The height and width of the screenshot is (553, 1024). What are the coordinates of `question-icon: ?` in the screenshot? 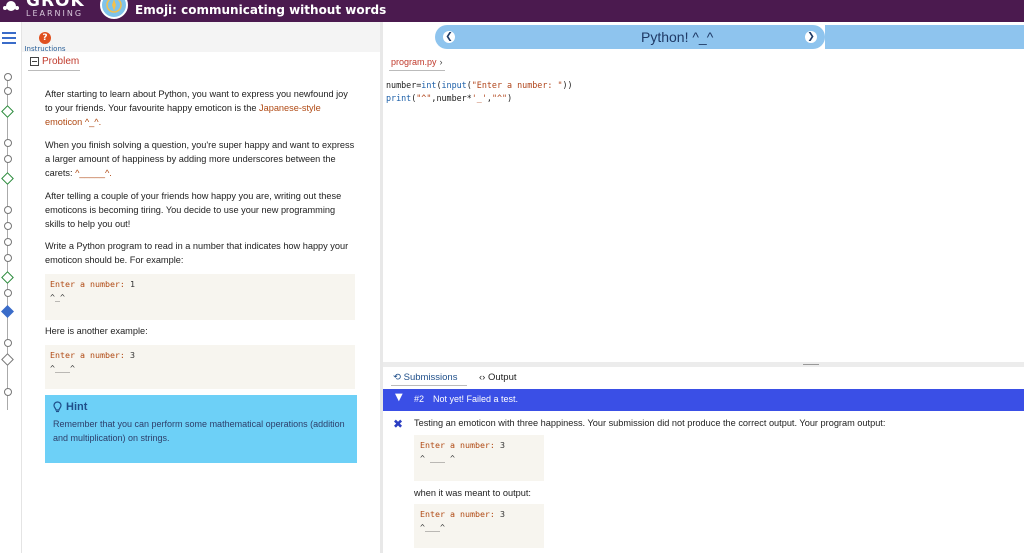 It's located at (45, 38).